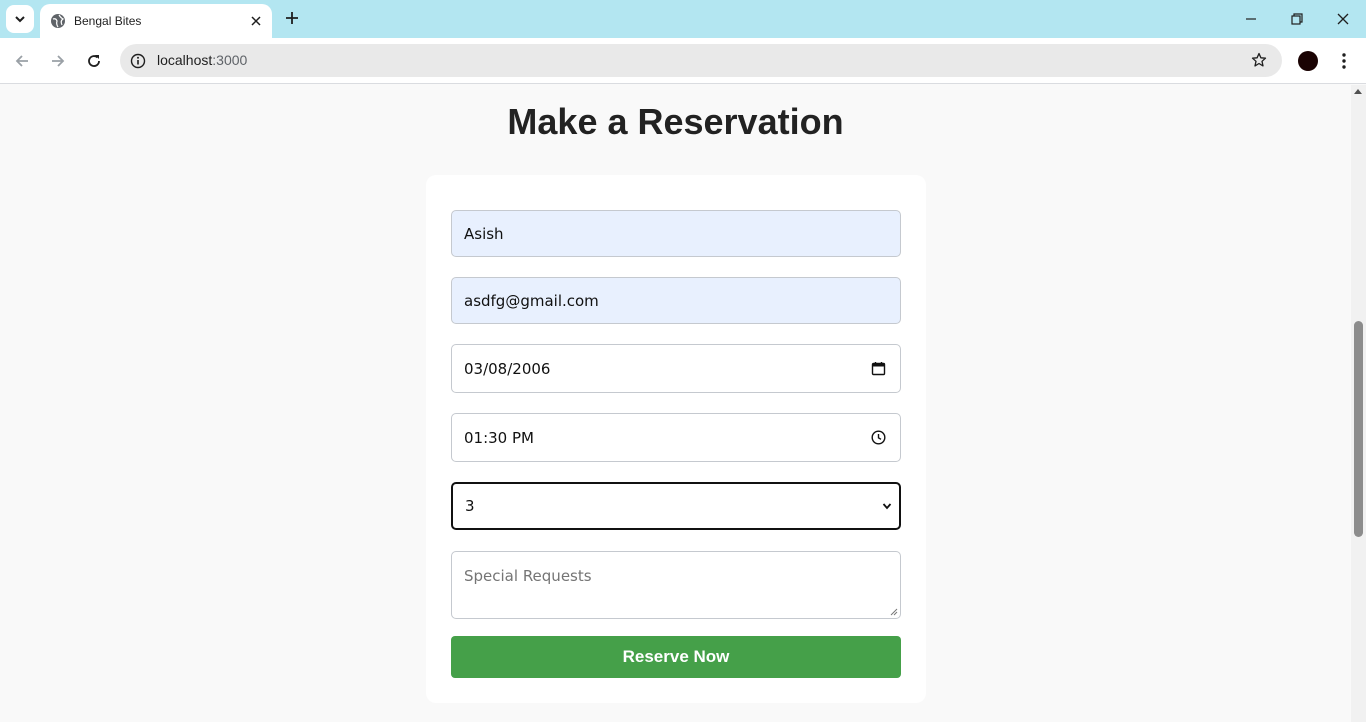  Describe the element at coordinates (701, 60) in the screenshot. I see `address-bar: localhost:3000` at that location.